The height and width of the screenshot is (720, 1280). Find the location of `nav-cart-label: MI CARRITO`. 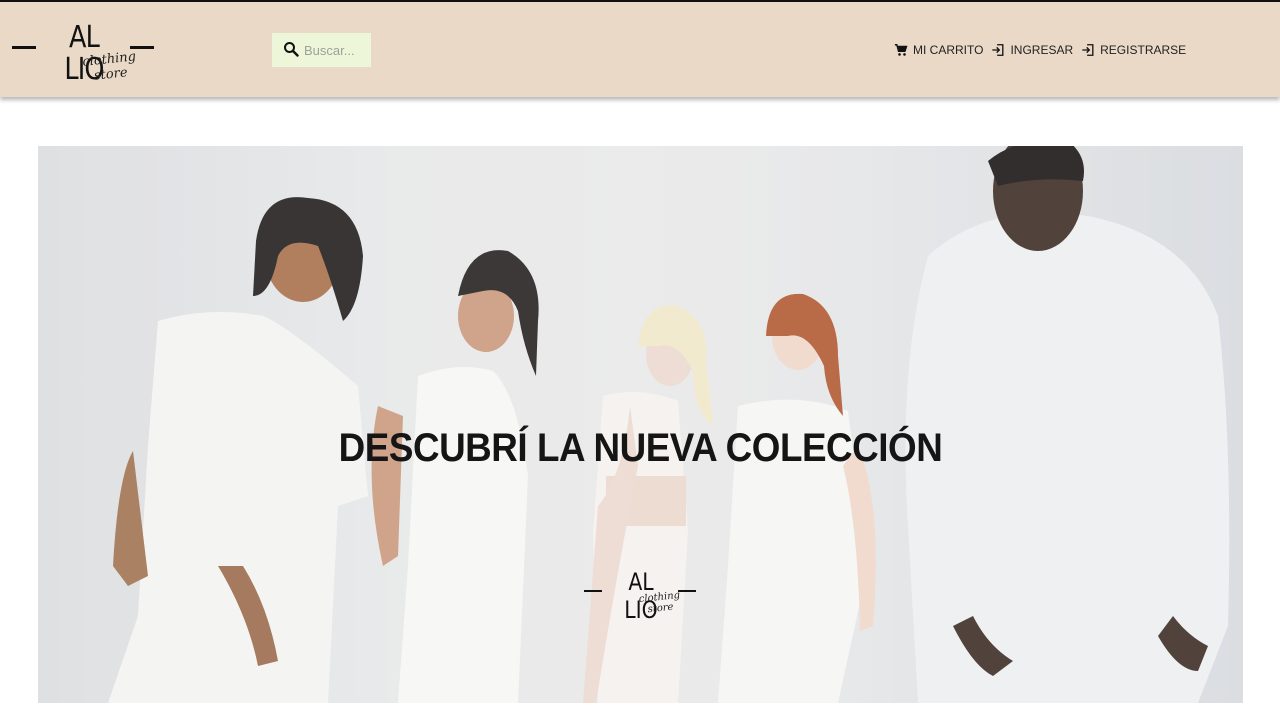

nav-cart-label: MI CARRITO is located at coordinates (948, 50).